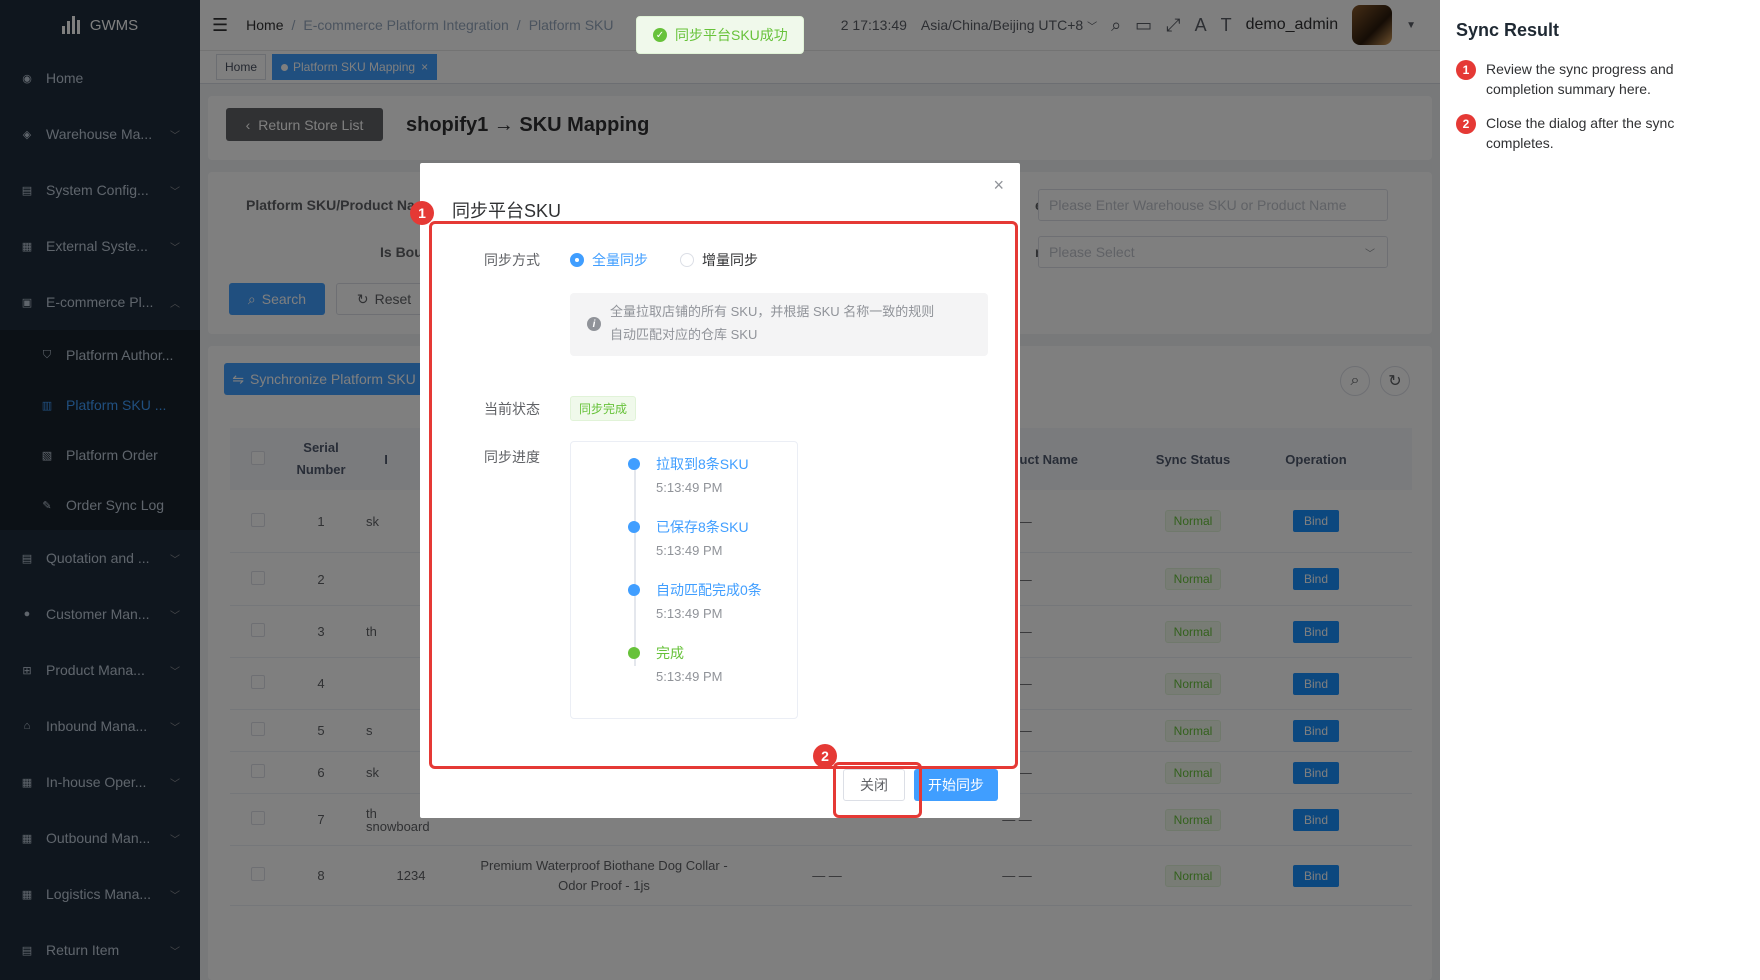  Describe the element at coordinates (1466, 70) in the screenshot. I see `step-number-badge: 1` at that location.